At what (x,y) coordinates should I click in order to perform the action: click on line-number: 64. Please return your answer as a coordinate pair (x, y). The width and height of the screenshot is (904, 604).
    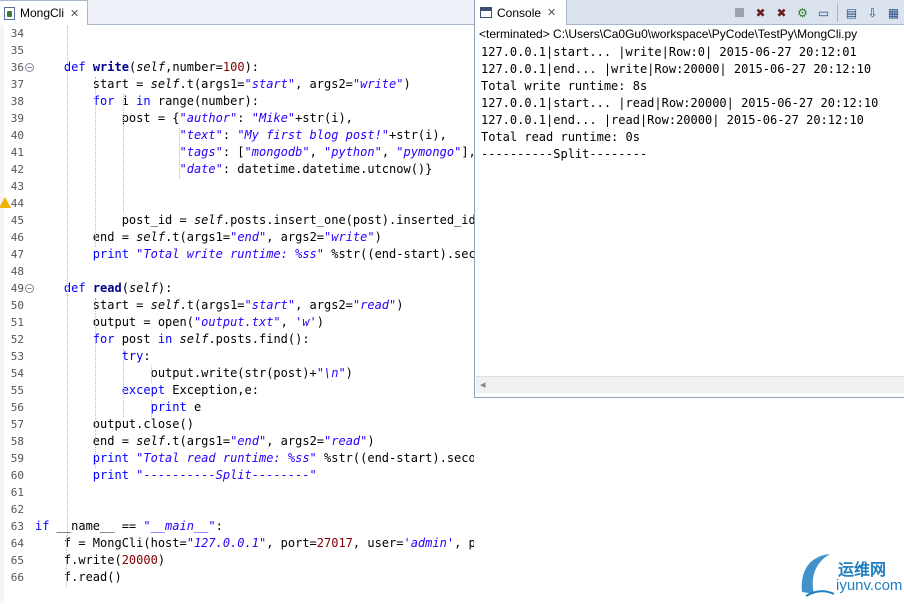
    Looking at the image, I should click on (17, 543).